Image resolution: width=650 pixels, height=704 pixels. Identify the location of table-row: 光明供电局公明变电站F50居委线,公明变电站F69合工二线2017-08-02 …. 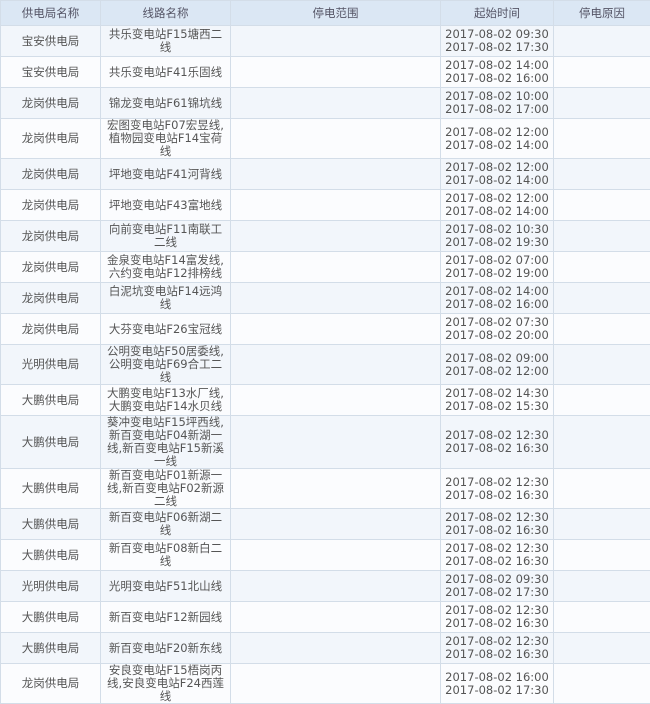
(325, 365).